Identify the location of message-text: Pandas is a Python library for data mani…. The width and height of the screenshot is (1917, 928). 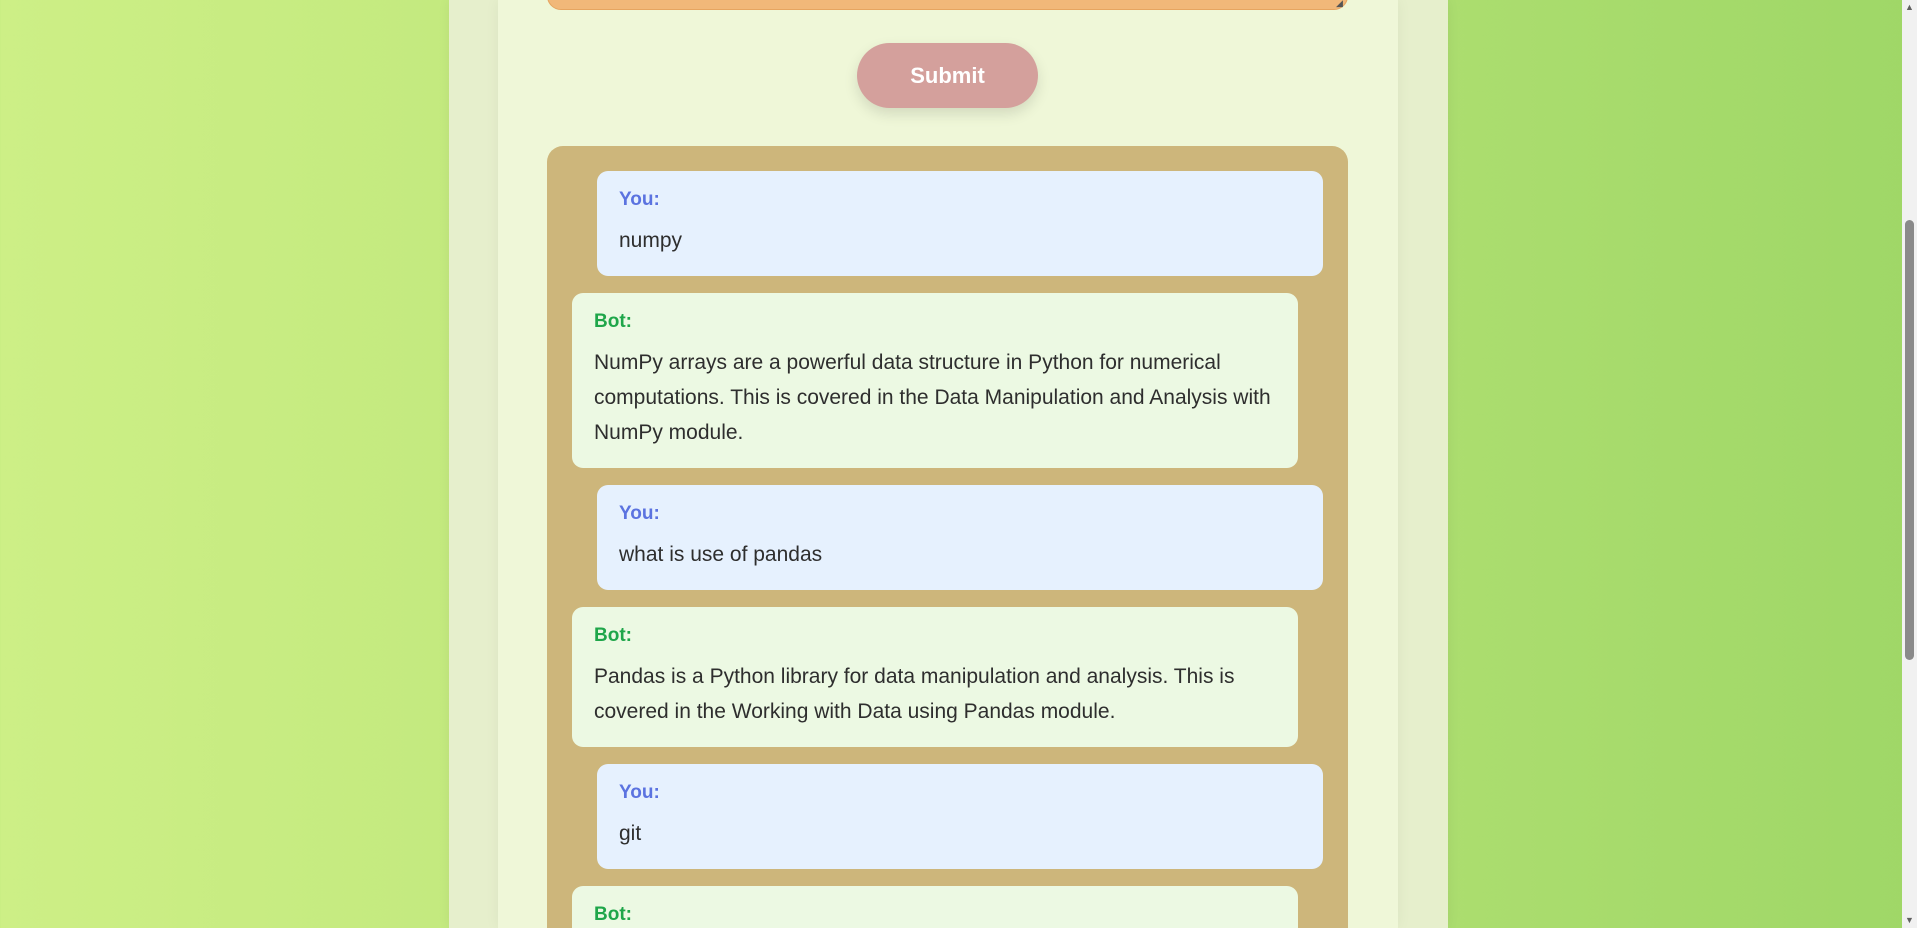
(914, 694).